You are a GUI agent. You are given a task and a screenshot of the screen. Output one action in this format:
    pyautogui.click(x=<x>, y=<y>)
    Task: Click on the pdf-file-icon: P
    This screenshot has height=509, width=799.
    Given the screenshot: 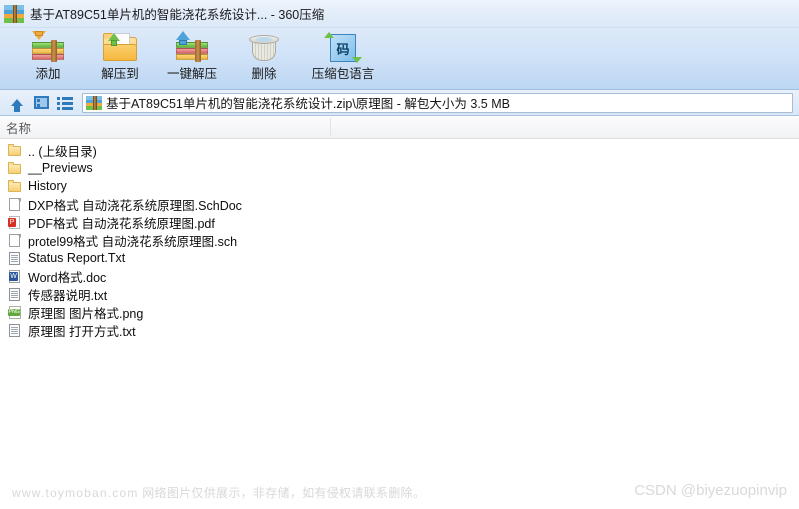 What is the action you would take?
    pyautogui.click(x=15, y=222)
    